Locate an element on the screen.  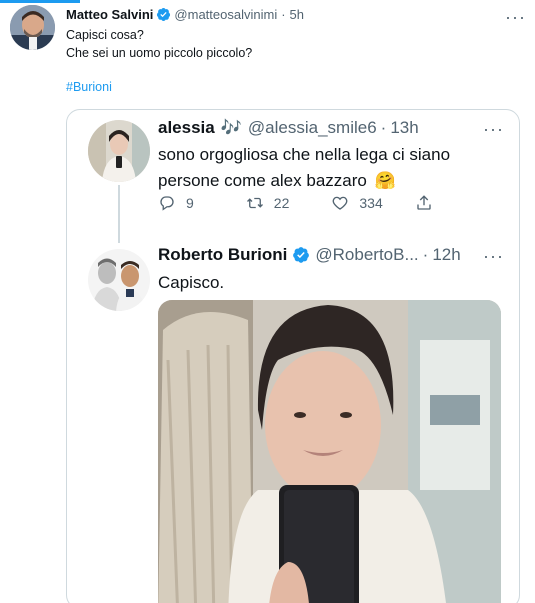
reply-text-line2-row: persone come alex bazzaro 🤗 is located at coordinates (277, 181).